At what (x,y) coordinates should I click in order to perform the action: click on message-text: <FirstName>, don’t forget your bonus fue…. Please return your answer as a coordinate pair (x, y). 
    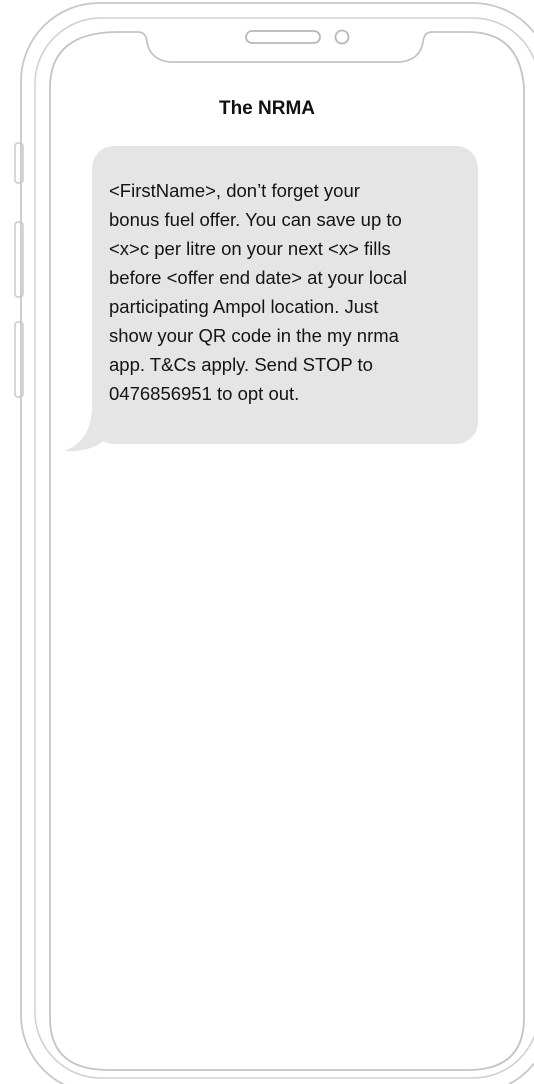
    Looking at the image, I should click on (258, 292).